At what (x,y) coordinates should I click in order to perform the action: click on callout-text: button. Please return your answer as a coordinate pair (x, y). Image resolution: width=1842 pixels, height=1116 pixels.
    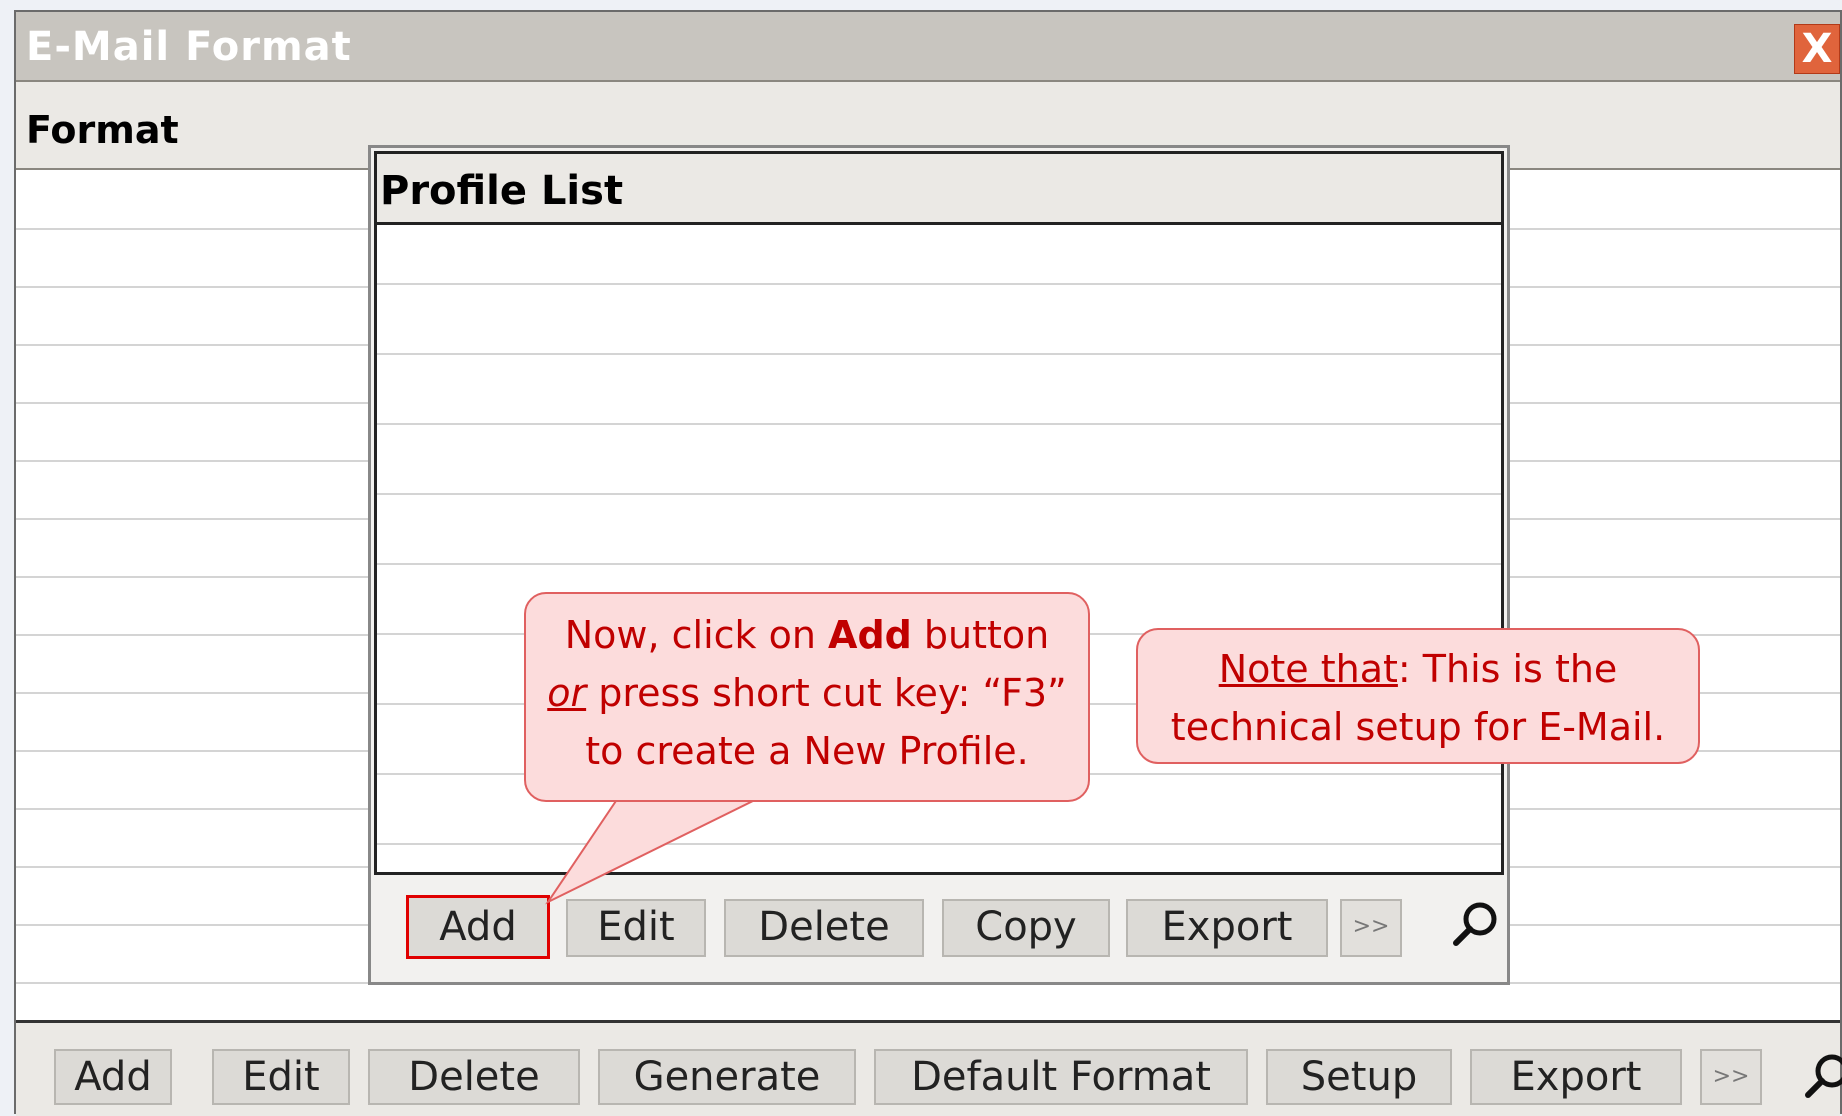
    Looking at the image, I should click on (980, 635).